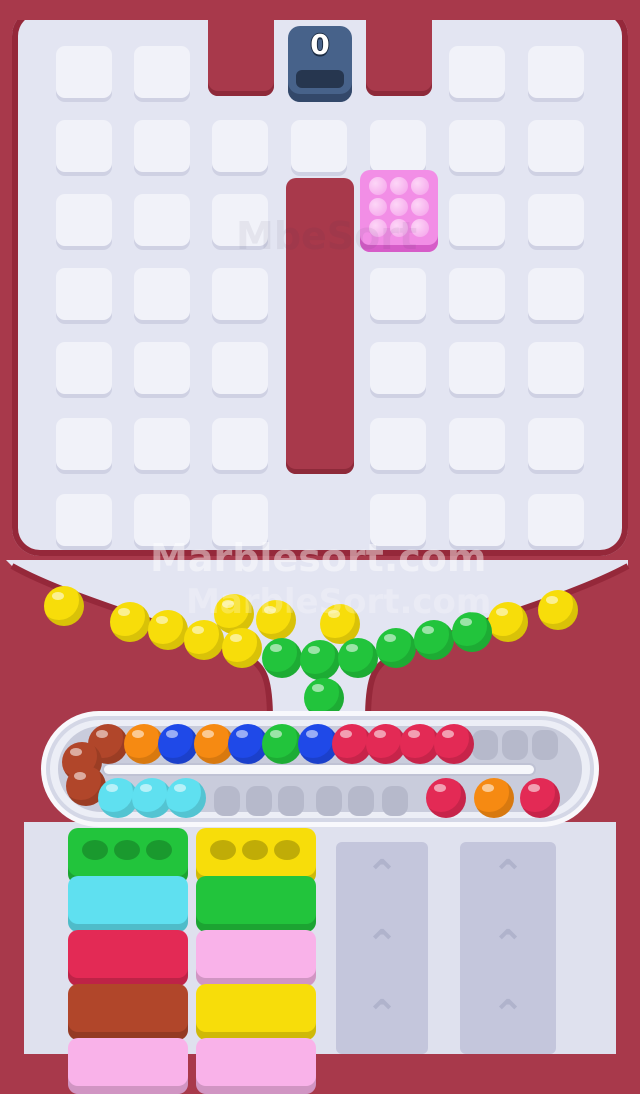 The height and width of the screenshot is (1094, 640). I want to click on green-box, so click(256, 904).